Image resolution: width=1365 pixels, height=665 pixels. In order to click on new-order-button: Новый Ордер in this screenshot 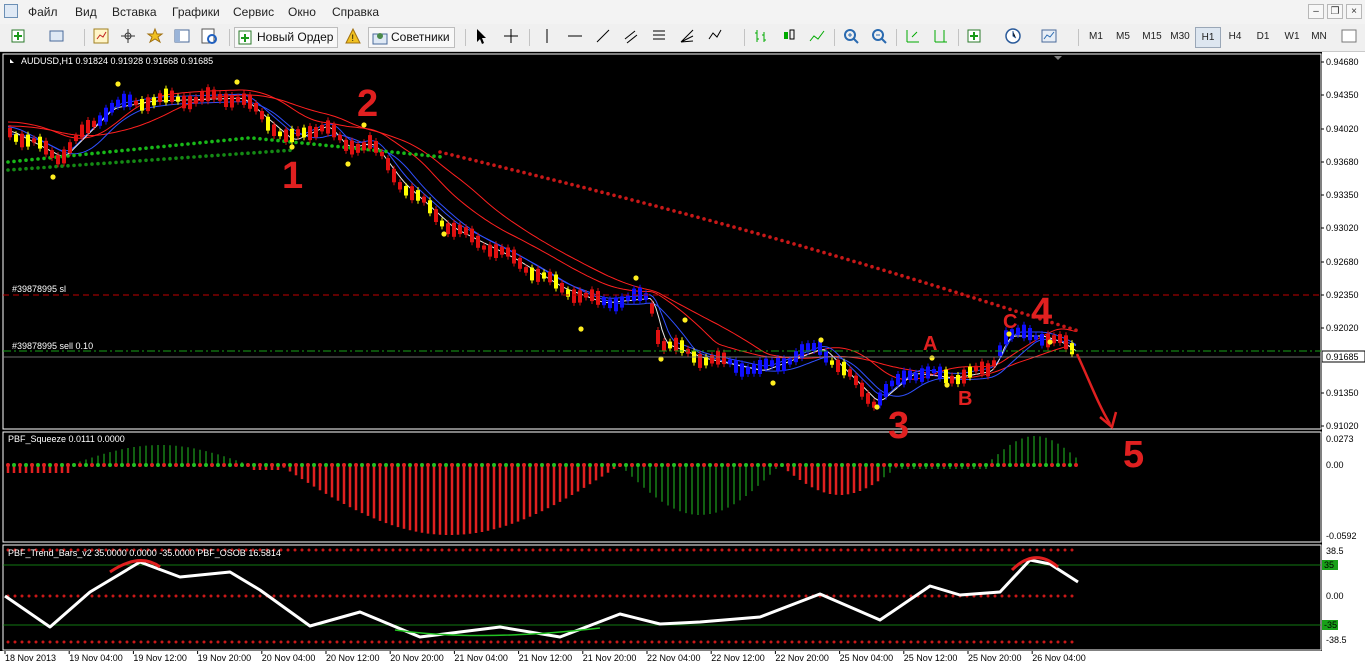, I will do `click(286, 37)`.